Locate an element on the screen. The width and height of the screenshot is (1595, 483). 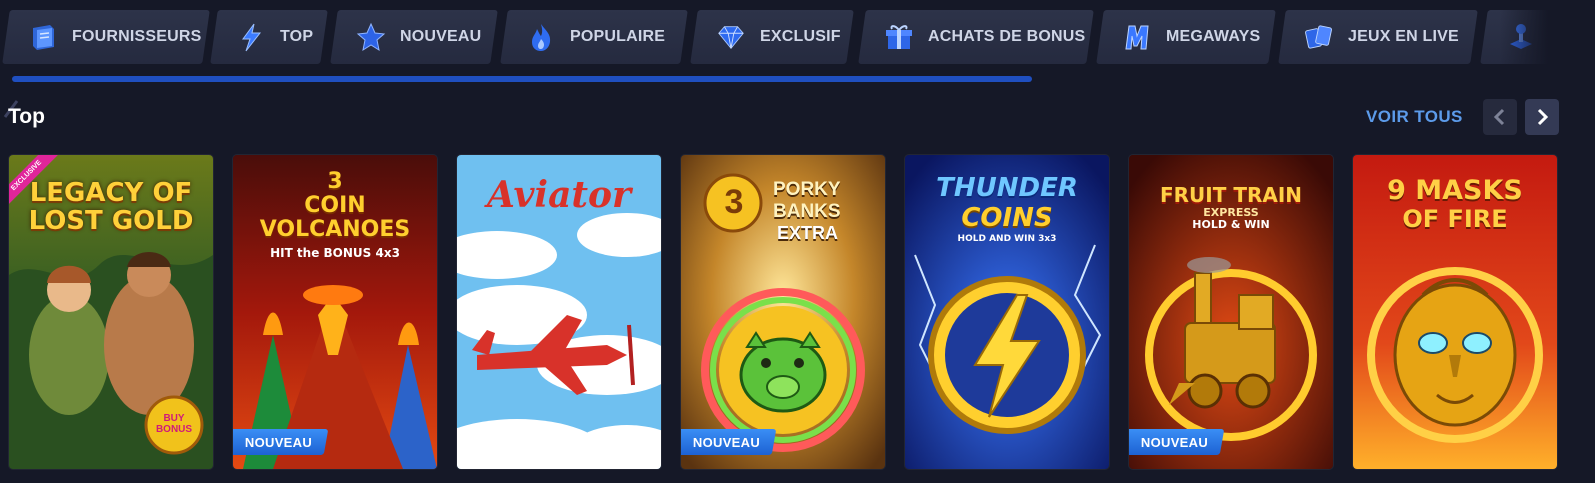
category-bar: Fournisseurs Top Nouveau Populaire is located at coordinates (780, 37).